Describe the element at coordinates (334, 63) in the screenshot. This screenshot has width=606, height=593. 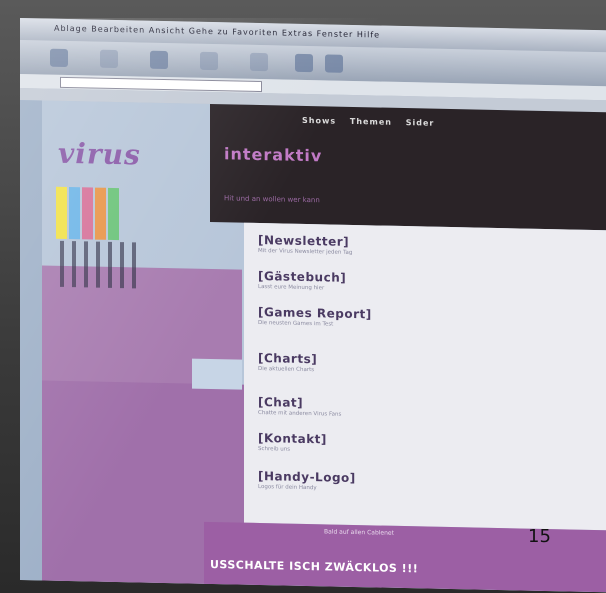
I see `print-icon` at that location.